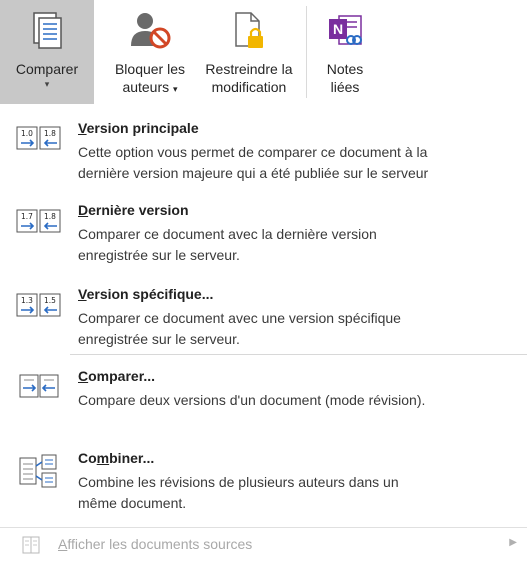 The image size is (527, 561). Describe the element at coordinates (306, 52) in the screenshot. I see `ribbon-separator` at that location.